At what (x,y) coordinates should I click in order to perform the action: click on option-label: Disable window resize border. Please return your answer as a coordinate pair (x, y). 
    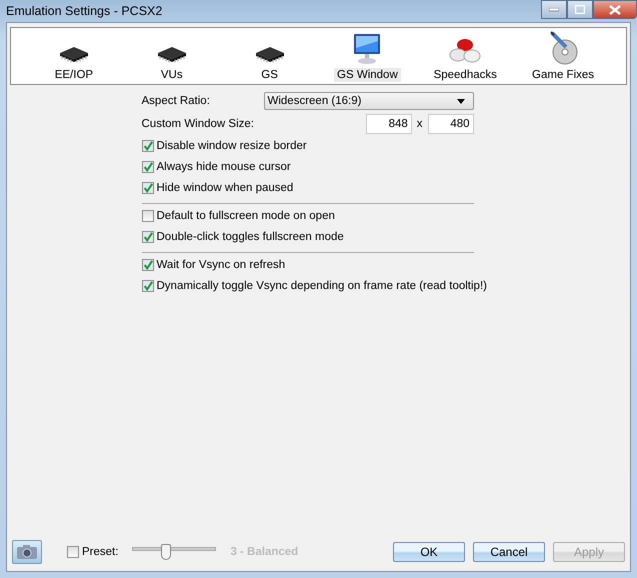
    Looking at the image, I should click on (231, 146).